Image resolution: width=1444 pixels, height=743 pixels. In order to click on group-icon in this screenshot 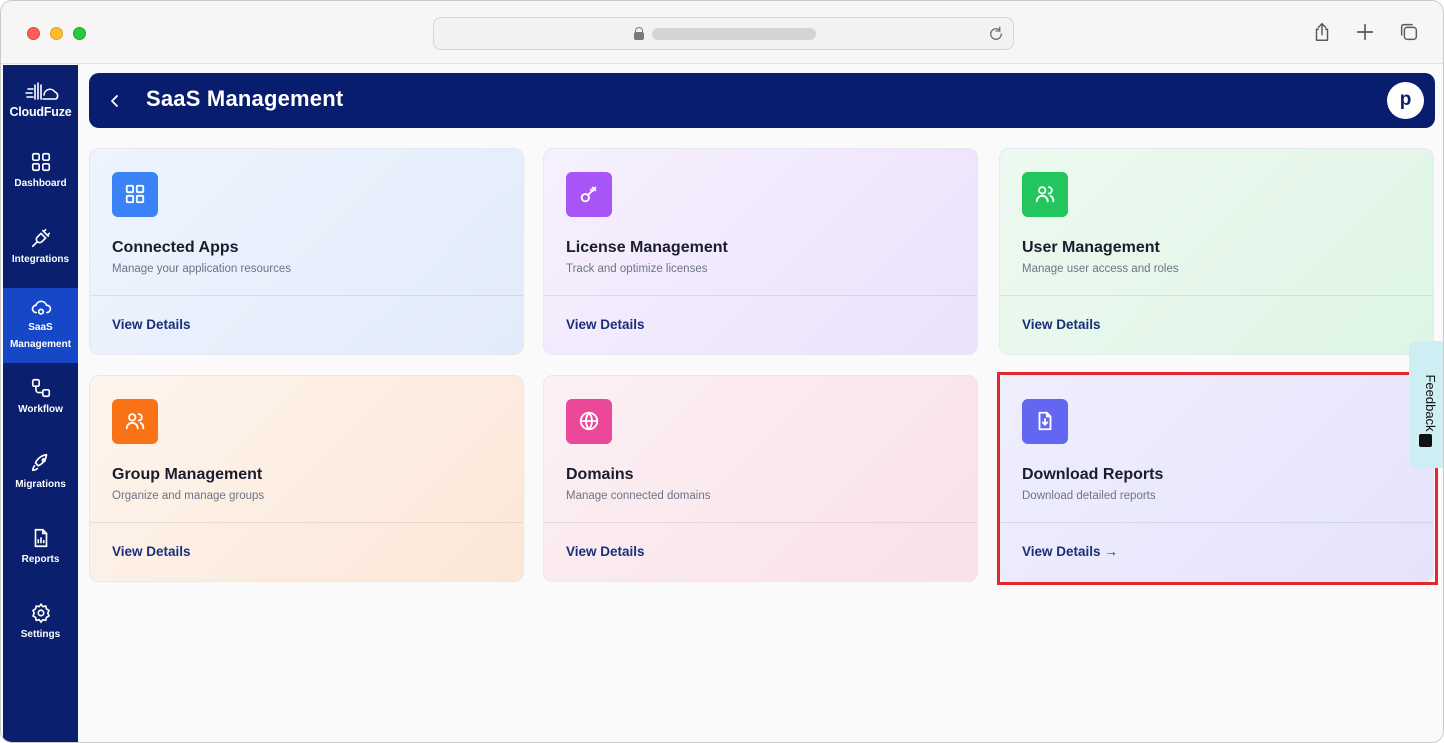, I will do `click(135, 421)`.